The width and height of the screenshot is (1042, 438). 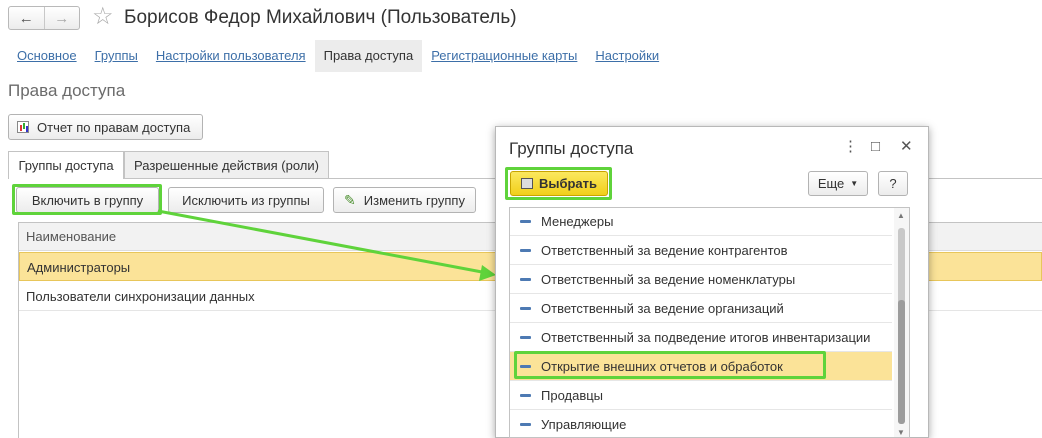 What do you see at coordinates (701, 308) in the screenshot?
I see `list-item: Ответственный за ведение организаций` at bounding box center [701, 308].